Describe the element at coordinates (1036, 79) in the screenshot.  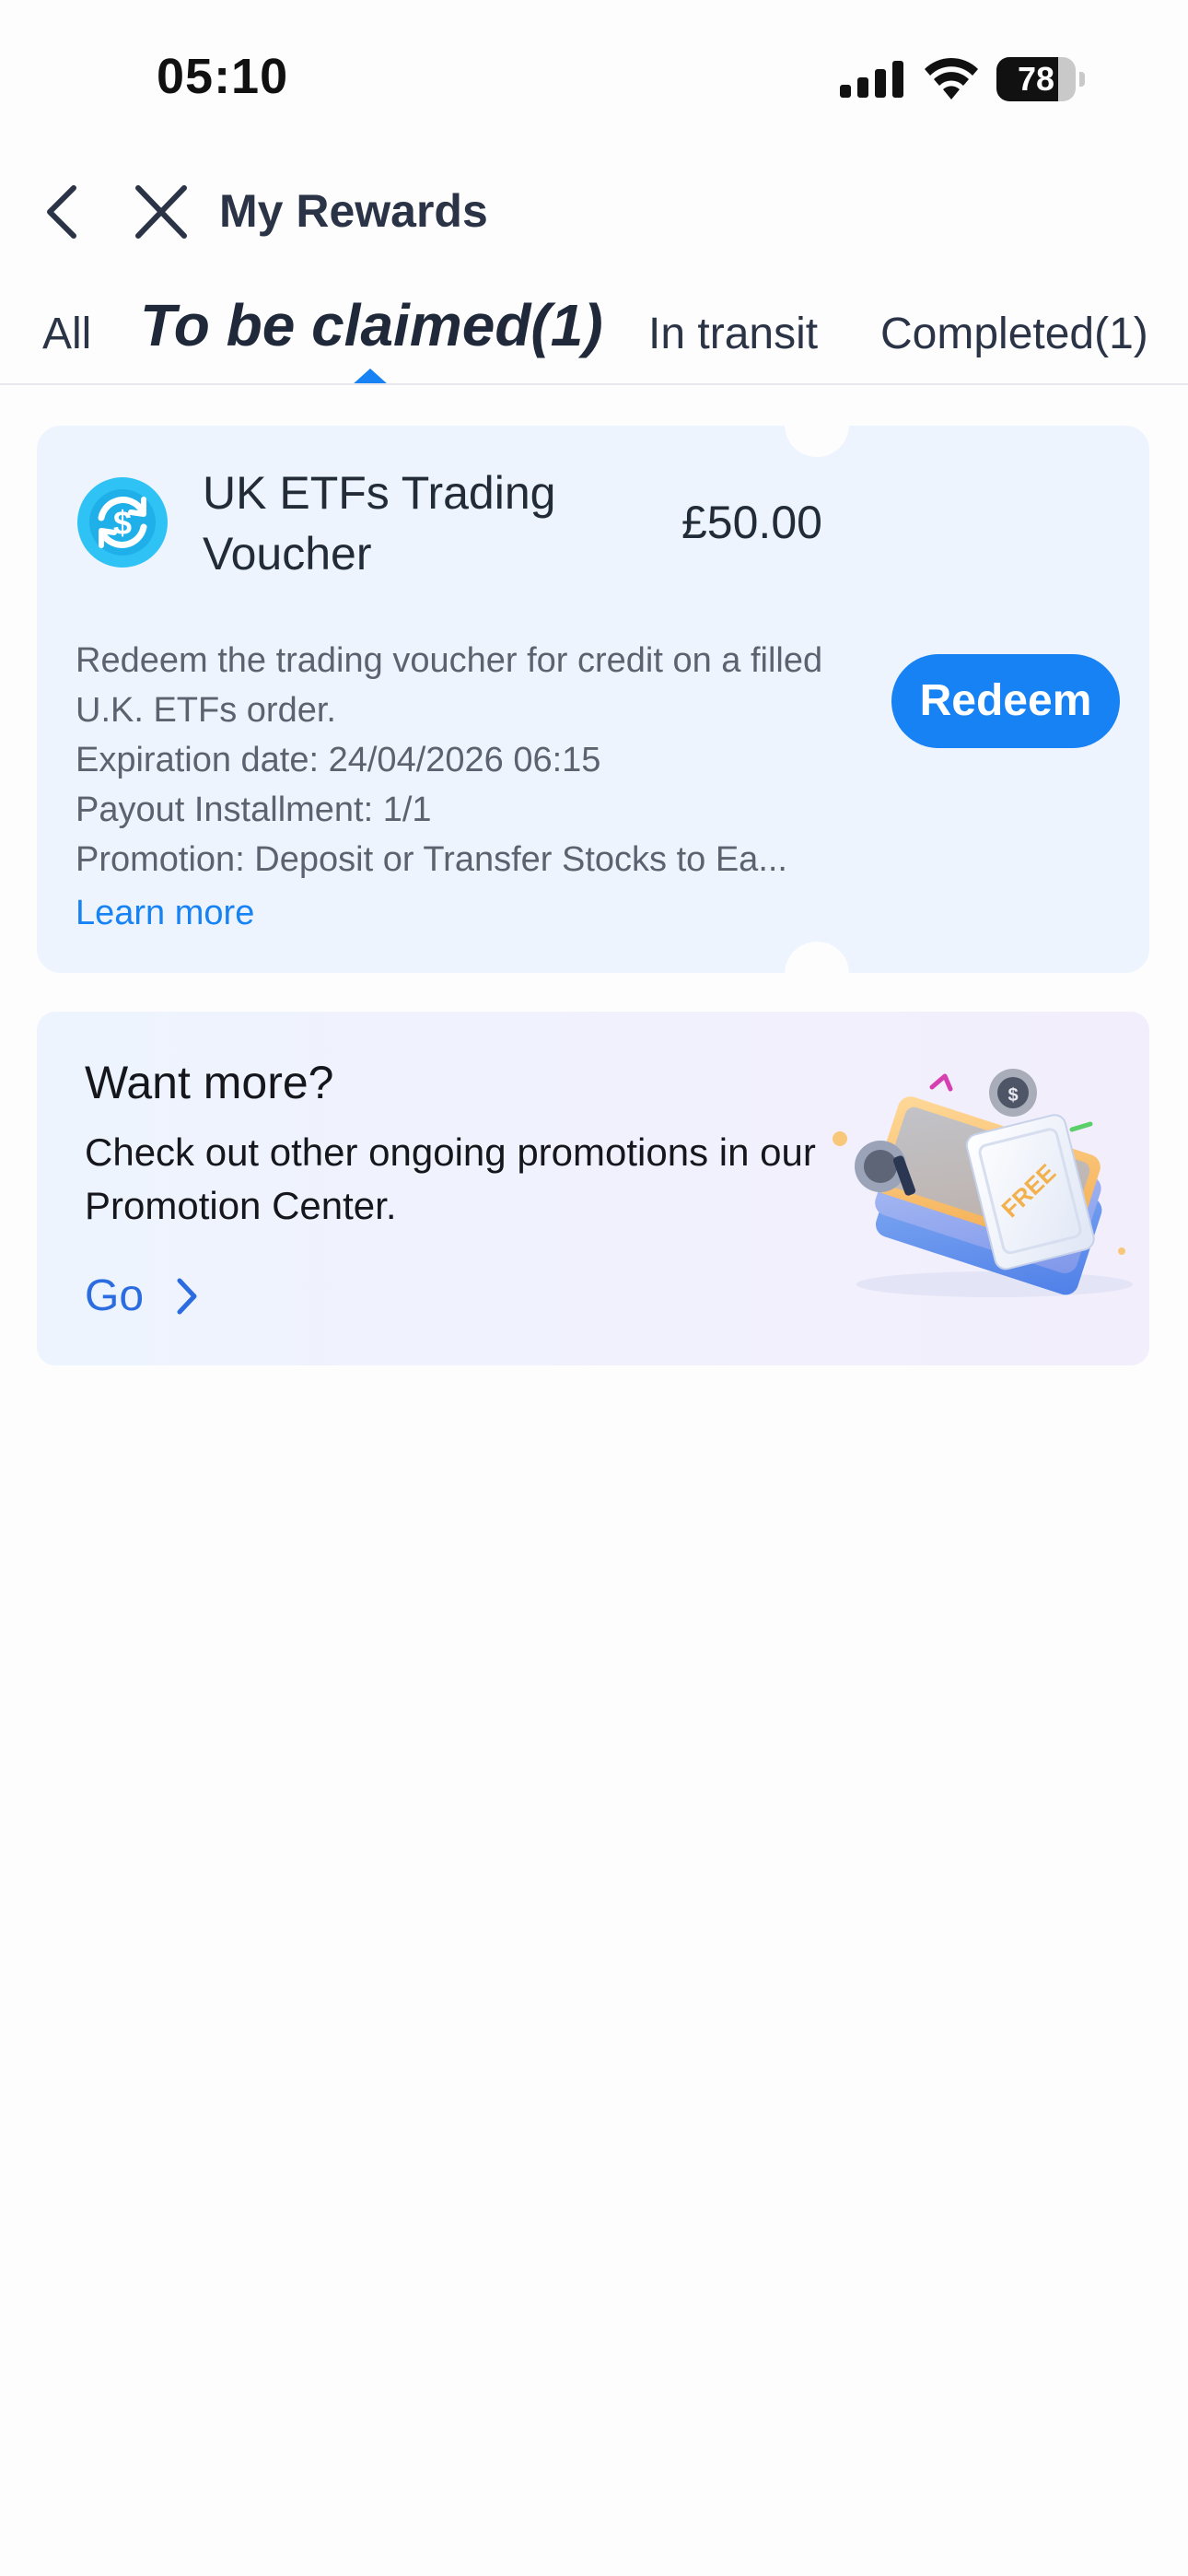
I see `battery-percentage: 78` at that location.